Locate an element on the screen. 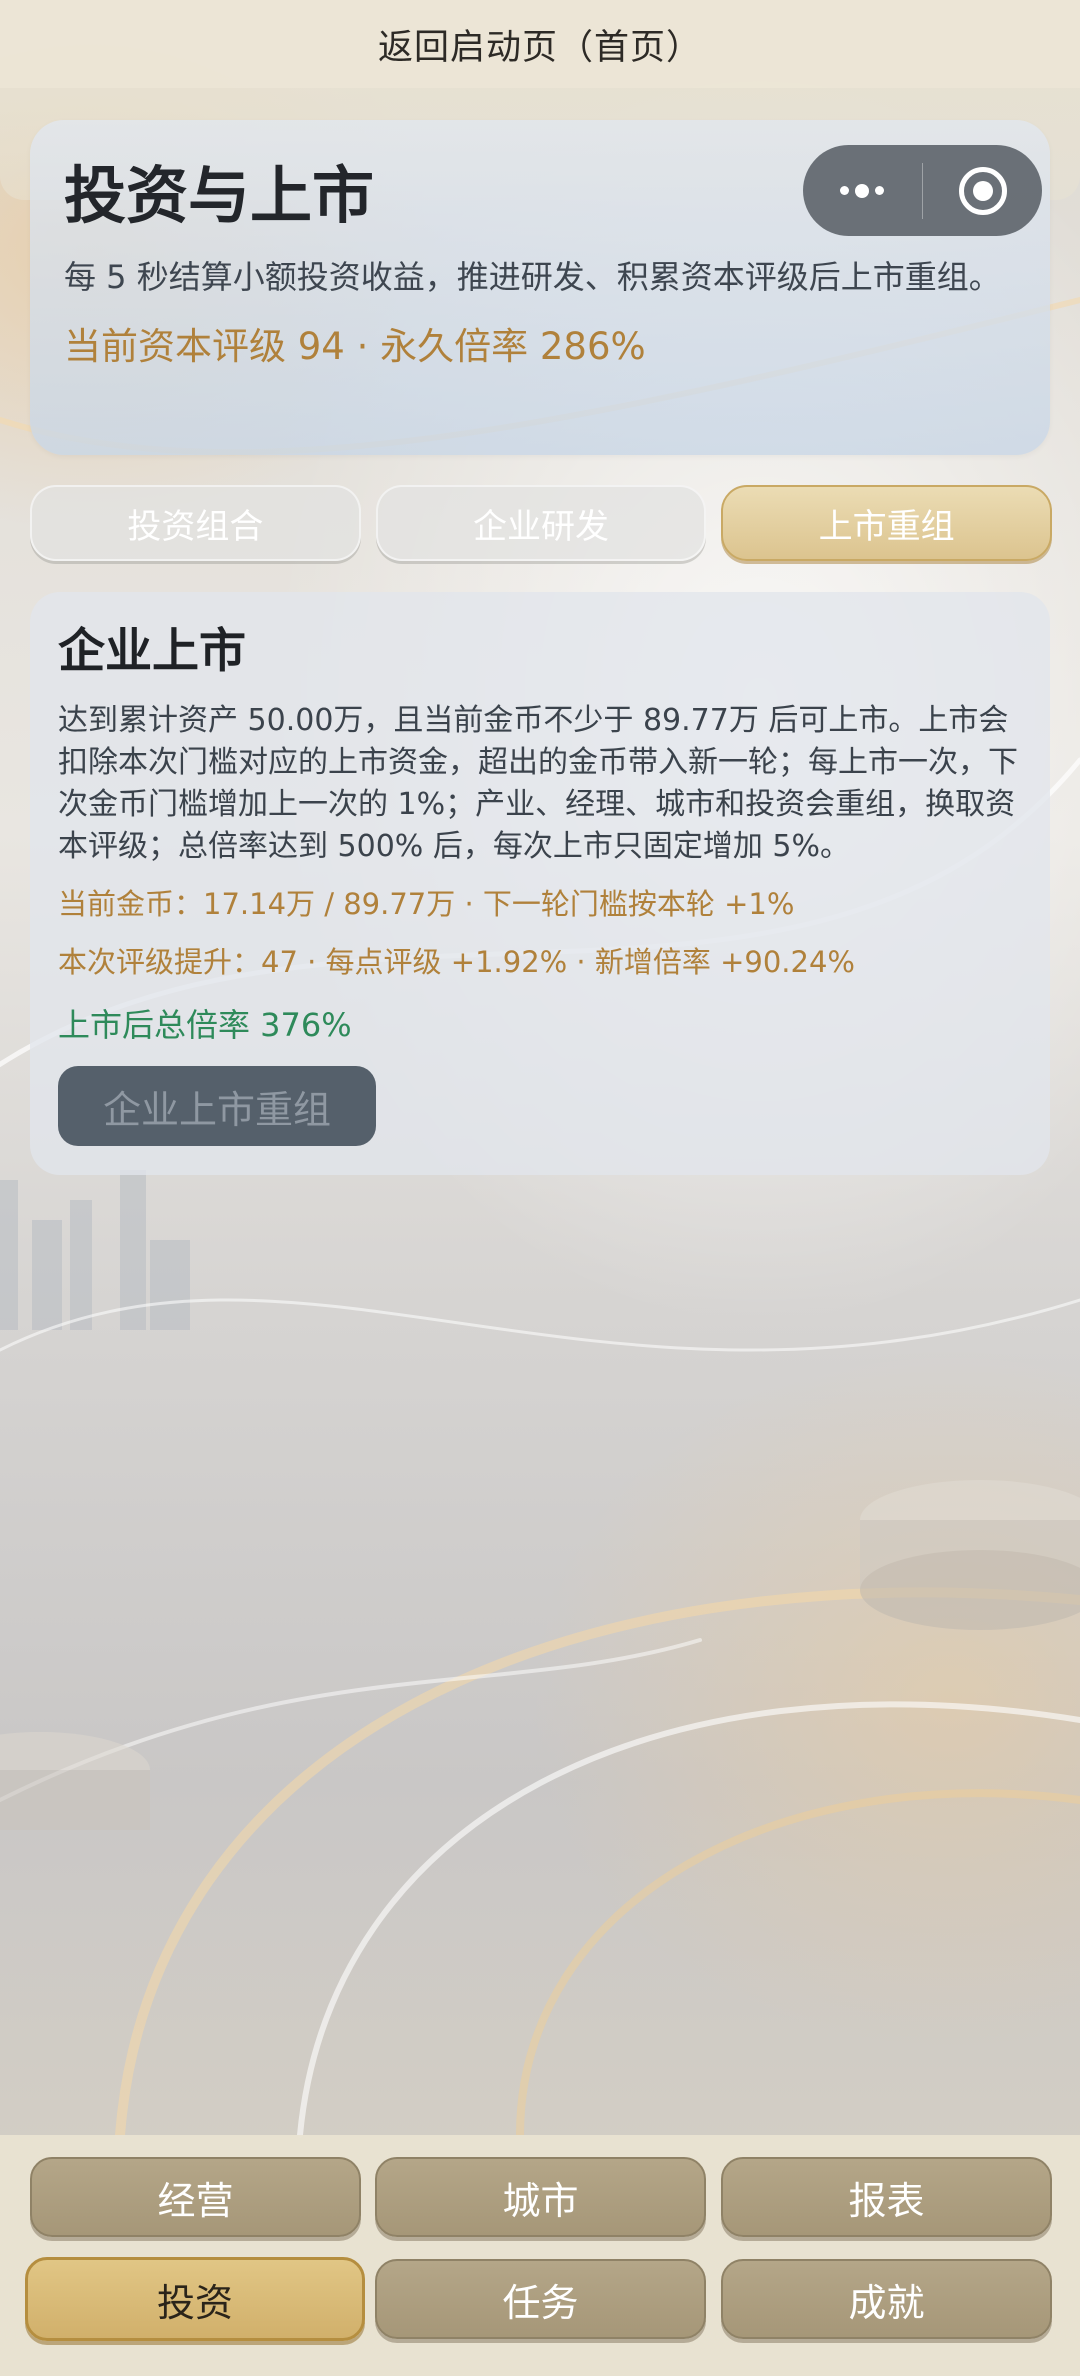 The image size is (1080, 2376). nav-investment: 投资 is located at coordinates (195, 2299).